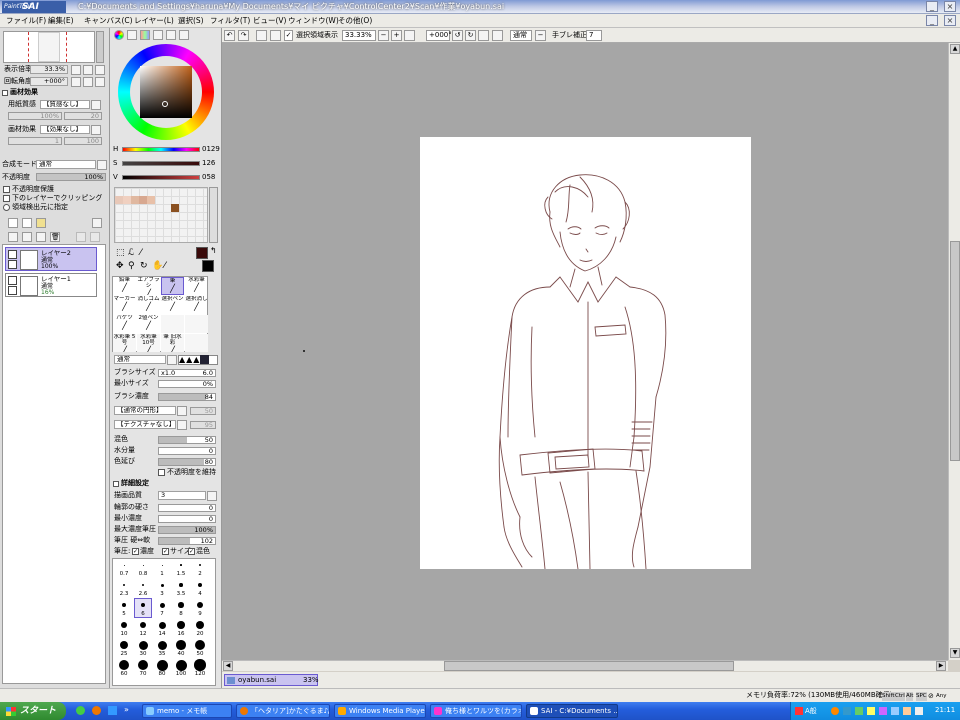  What do you see at coordinates (61, 21) in the screenshot?
I see `menu-edit: 編集(E)` at bounding box center [61, 21].